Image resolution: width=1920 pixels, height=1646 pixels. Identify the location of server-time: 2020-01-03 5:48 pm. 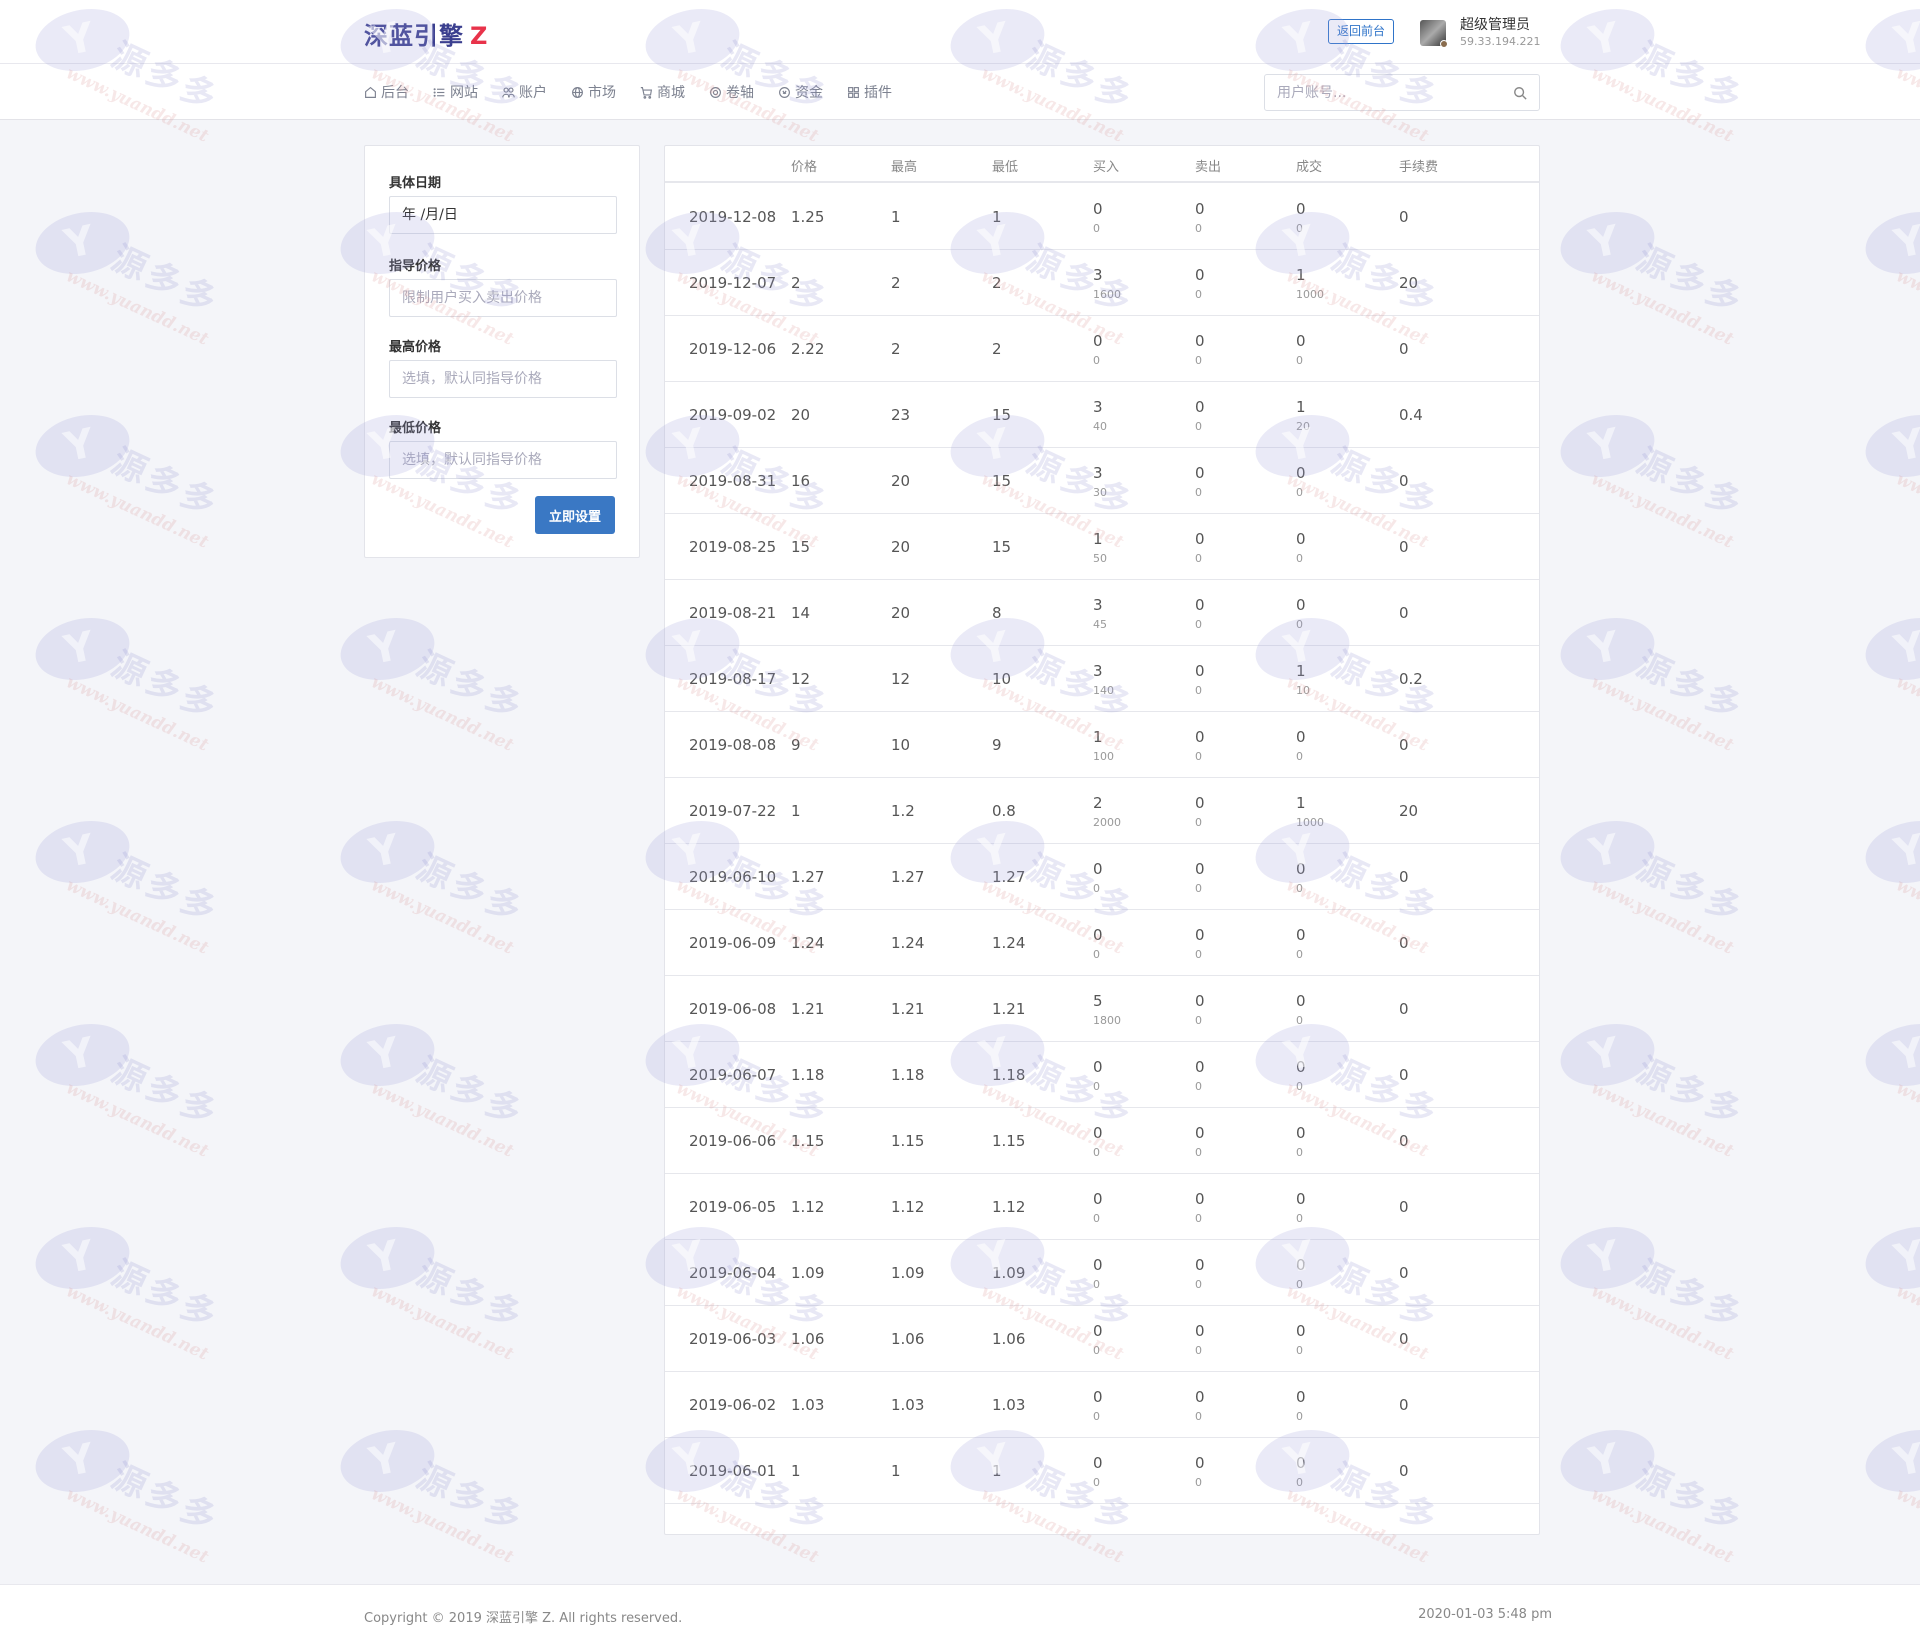
(1485, 1614).